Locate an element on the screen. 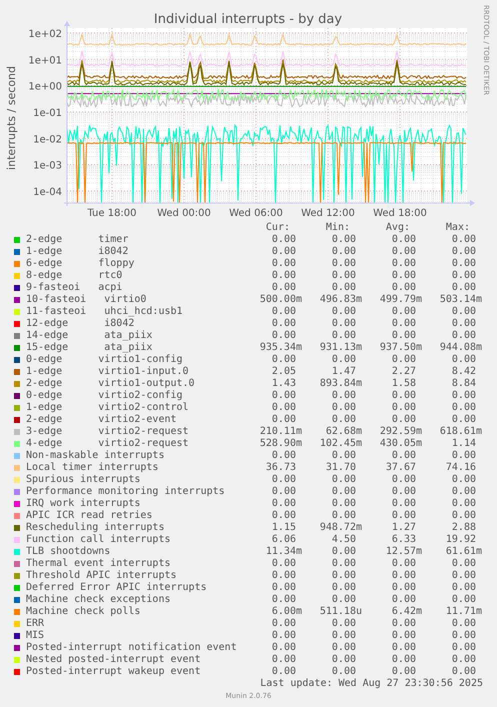 The width and height of the screenshot is (497, 707). value-cell-text: 2.88 is located at coordinates (463, 528).